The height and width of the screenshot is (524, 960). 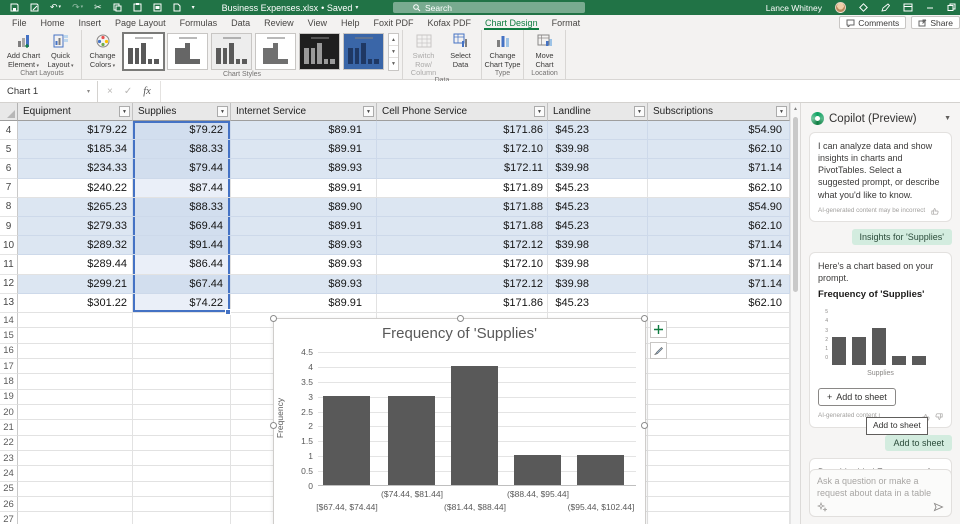 I want to click on row-header-15: 15, so click(x=9, y=336).